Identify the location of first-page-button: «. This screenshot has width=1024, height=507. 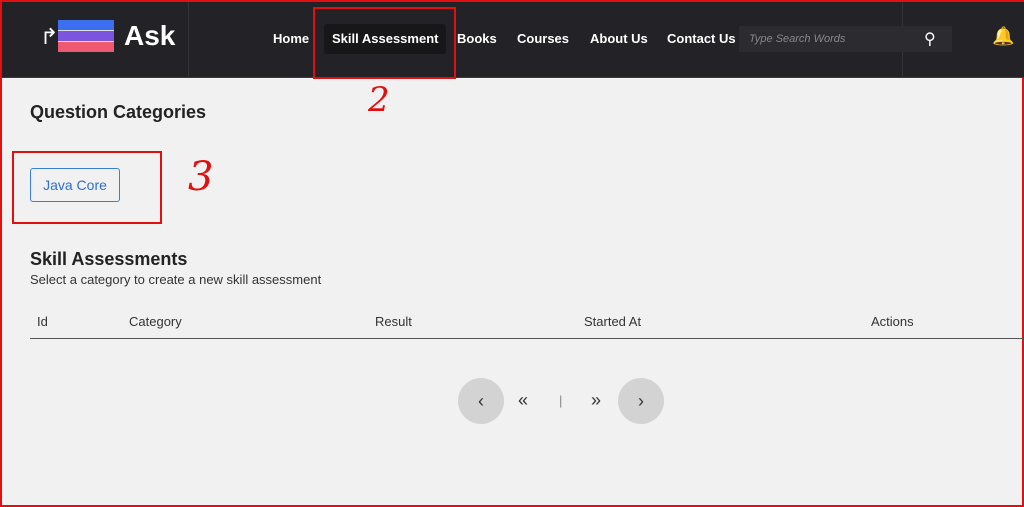
(523, 400).